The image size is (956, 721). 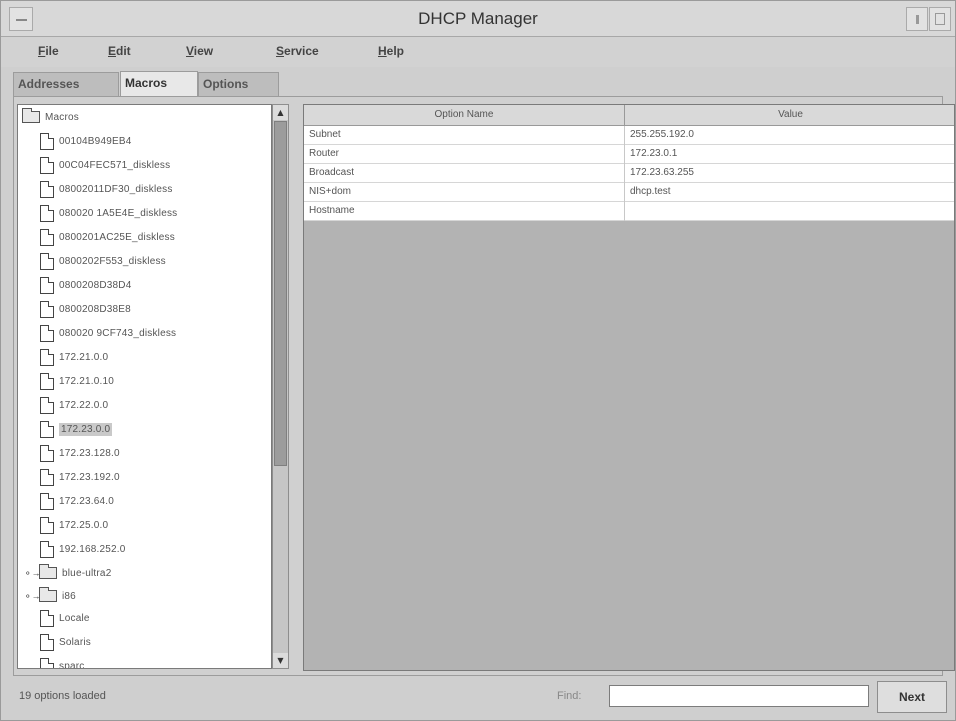 I want to click on tree-item-selected: 172.23.0.0, so click(x=76, y=429).